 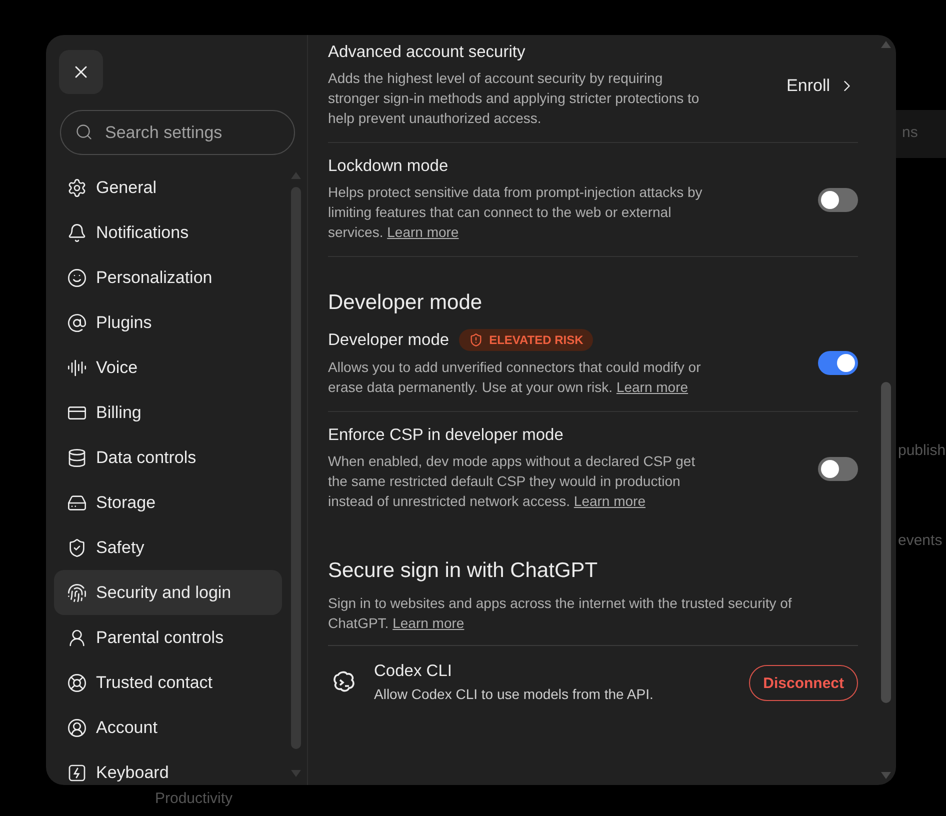 I want to click on sidebar-item: Billing, so click(x=168, y=412).